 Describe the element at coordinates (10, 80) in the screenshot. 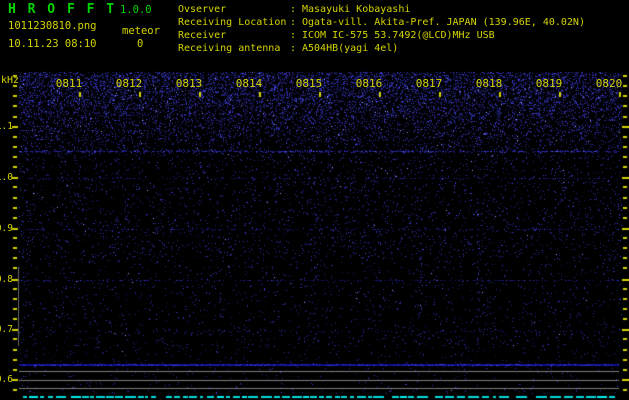

I see `y-axis-unit-label: kHz` at that location.